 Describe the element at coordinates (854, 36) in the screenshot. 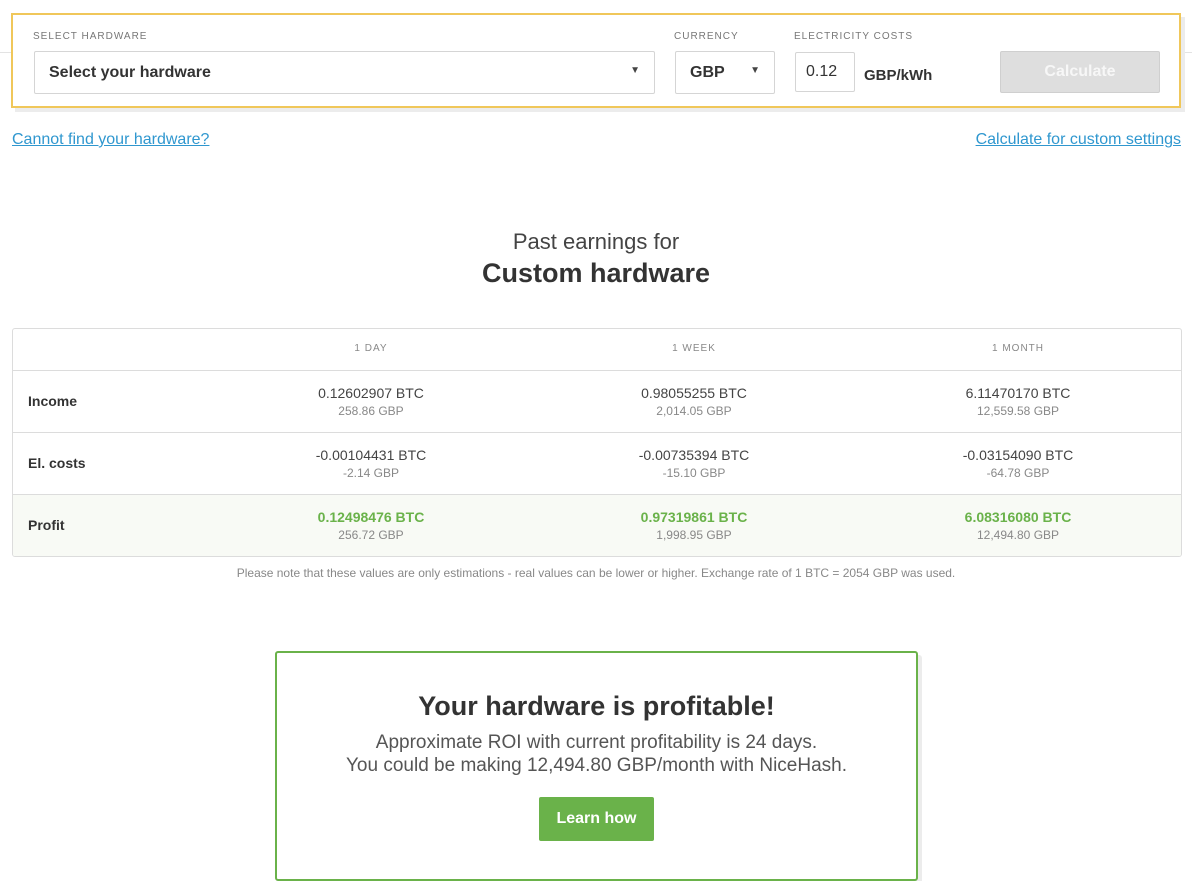

I see `electricity-label: ELECTRICITY COSTS` at that location.